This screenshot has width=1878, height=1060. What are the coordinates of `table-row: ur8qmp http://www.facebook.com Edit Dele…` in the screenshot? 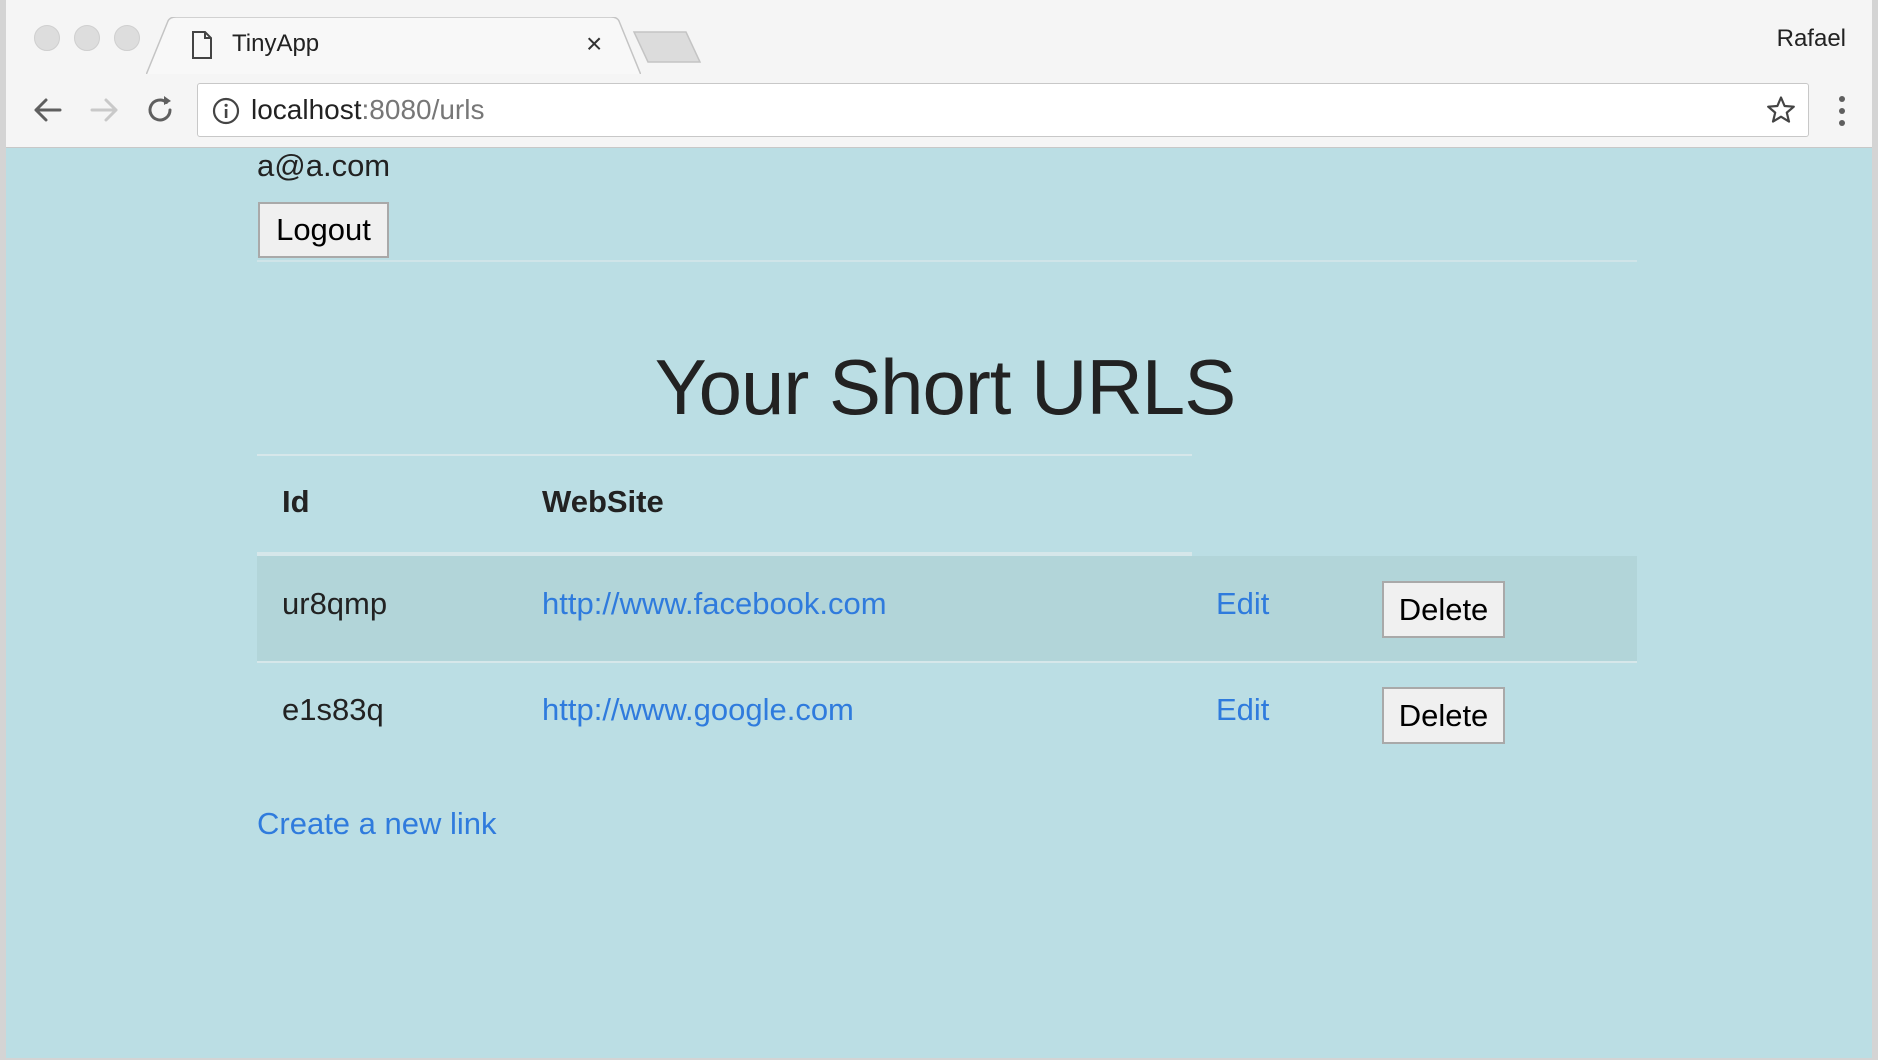 It's located at (947, 609).